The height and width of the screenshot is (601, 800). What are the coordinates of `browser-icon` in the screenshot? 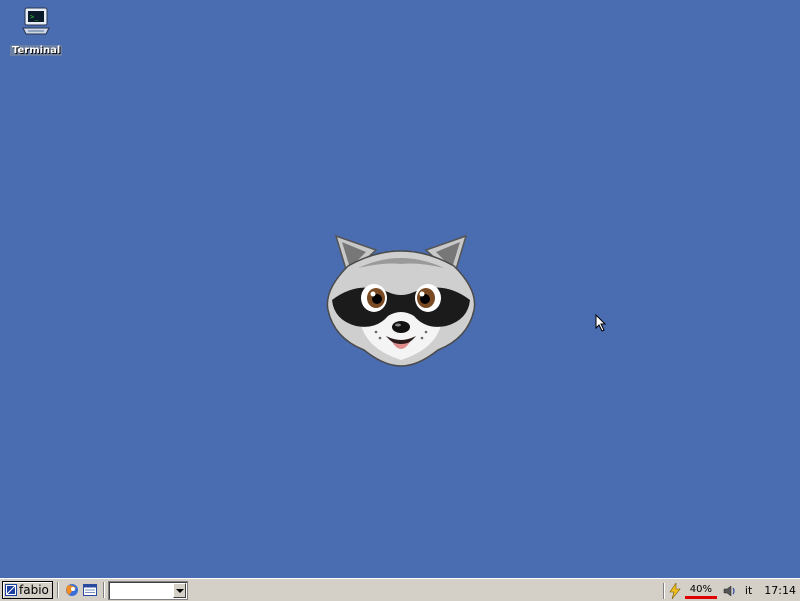 It's located at (71, 590).